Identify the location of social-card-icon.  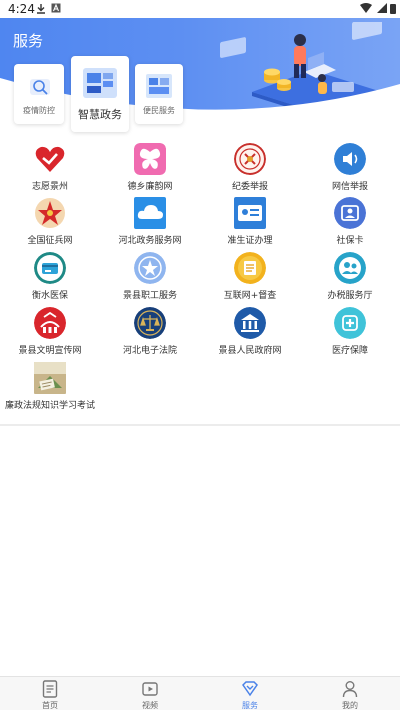
(350, 213).